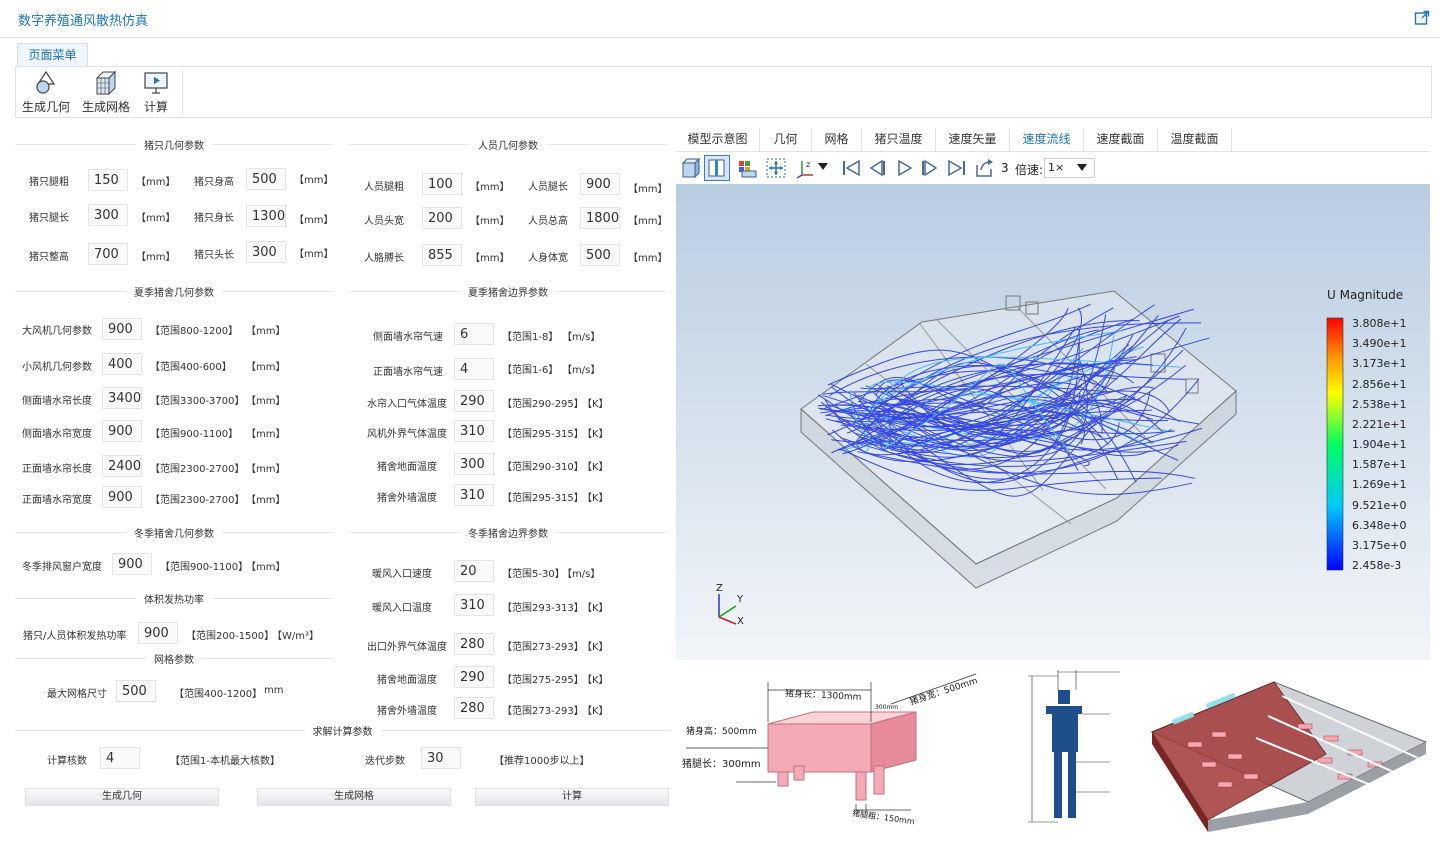  I want to click on tab-temperature-section: 温度截面, so click(1195, 140).